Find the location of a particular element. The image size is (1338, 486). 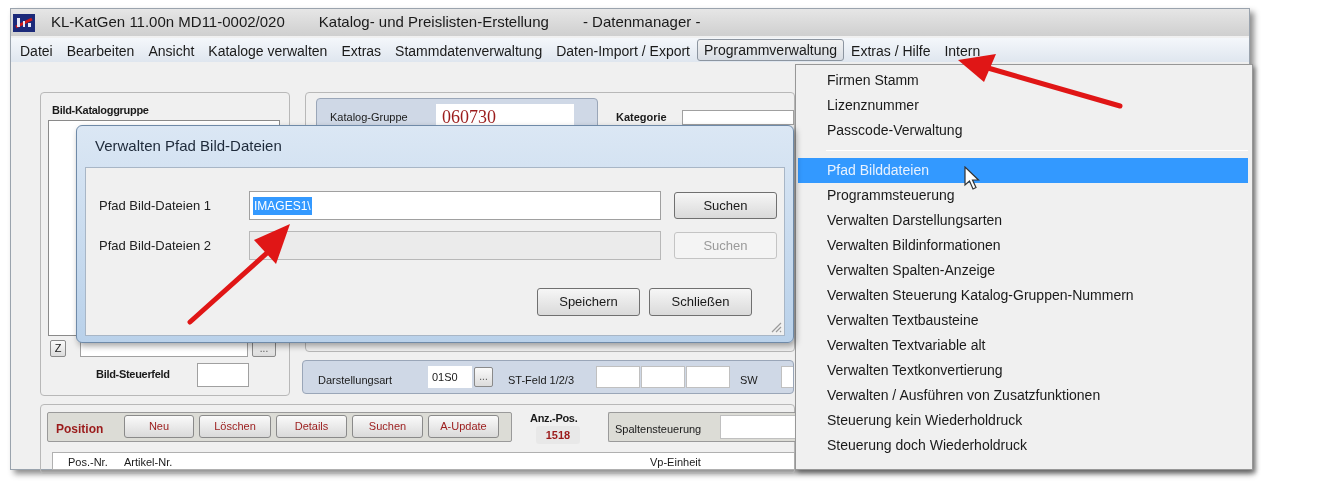

menu-item: Verwalten / Ausführen von Zusatzfunktionen is located at coordinates (1023, 395).